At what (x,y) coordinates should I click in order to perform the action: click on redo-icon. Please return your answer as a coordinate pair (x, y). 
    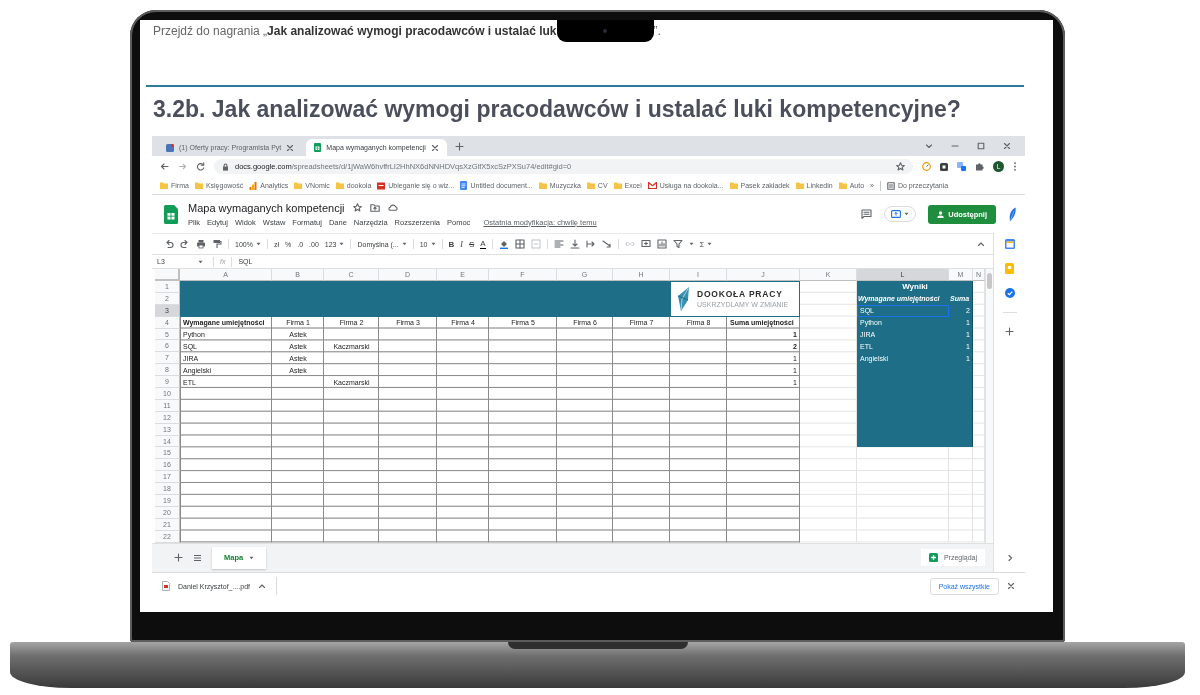
    Looking at the image, I should click on (185, 244).